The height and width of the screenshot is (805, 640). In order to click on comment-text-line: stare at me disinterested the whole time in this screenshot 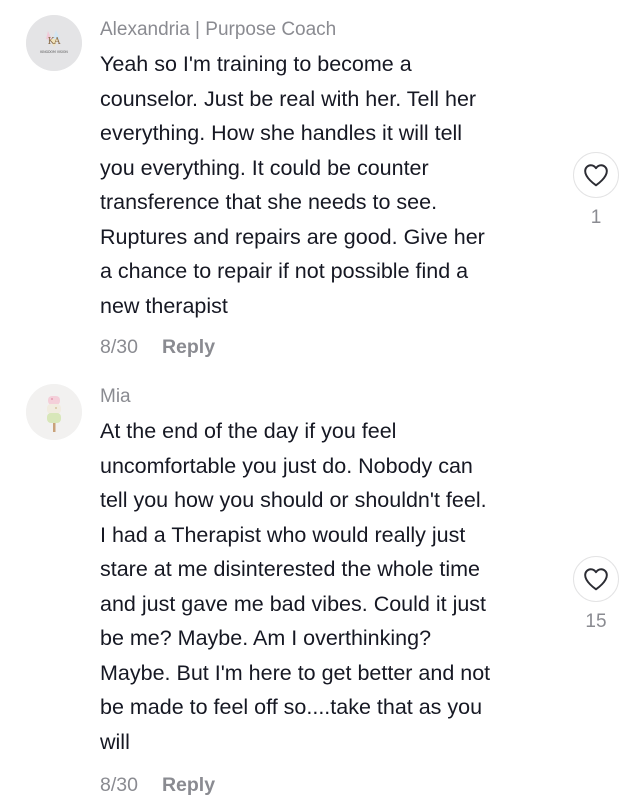, I will do `click(290, 569)`.